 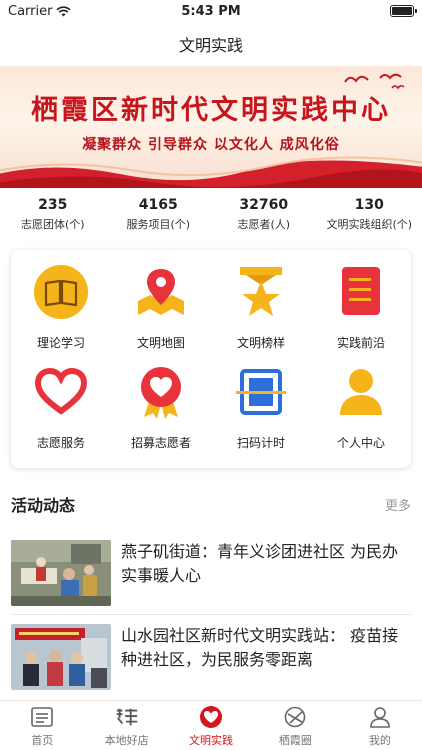 I want to click on battery-icon, so click(x=403, y=11).